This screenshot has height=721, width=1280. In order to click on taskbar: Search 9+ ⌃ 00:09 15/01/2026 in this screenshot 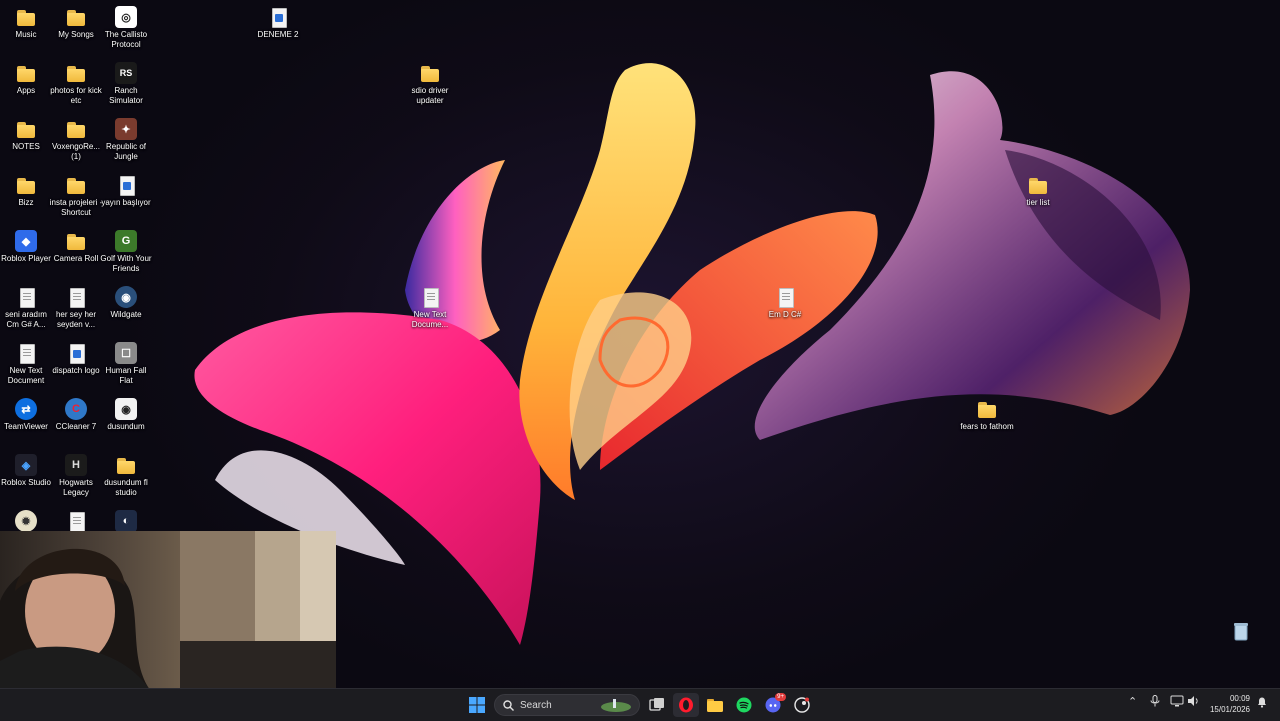, I will do `click(640, 704)`.